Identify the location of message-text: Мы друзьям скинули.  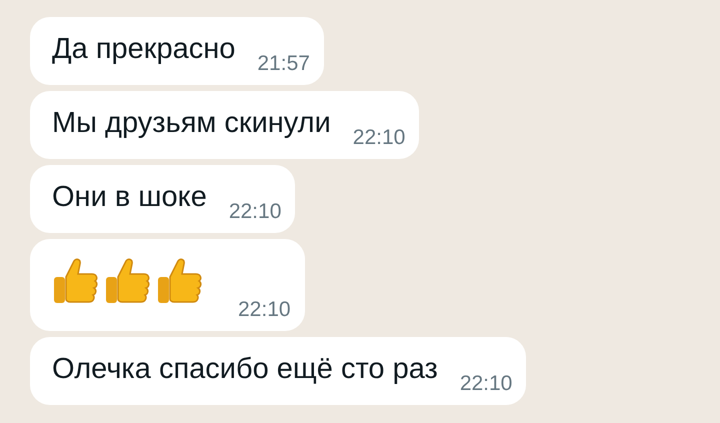
(191, 123).